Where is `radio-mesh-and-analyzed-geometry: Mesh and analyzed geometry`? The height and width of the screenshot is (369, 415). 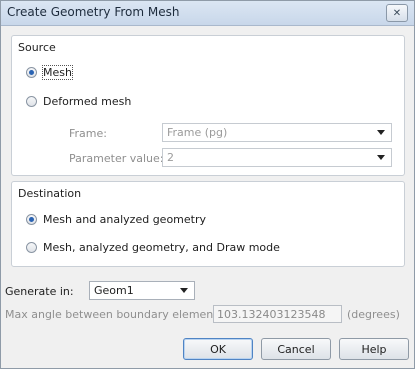
radio-mesh-and-analyzed-geometry: Mesh and analyzed geometry is located at coordinates (116, 219).